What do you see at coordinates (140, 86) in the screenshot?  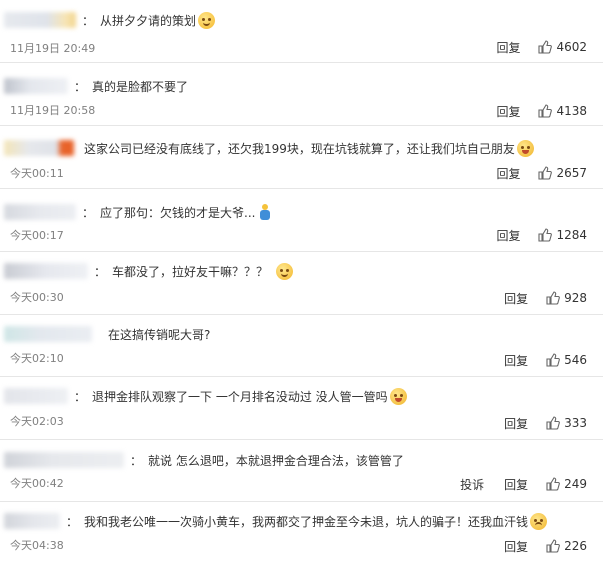 I see `comment-text: 真的是脸都不要了` at bounding box center [140, 86].